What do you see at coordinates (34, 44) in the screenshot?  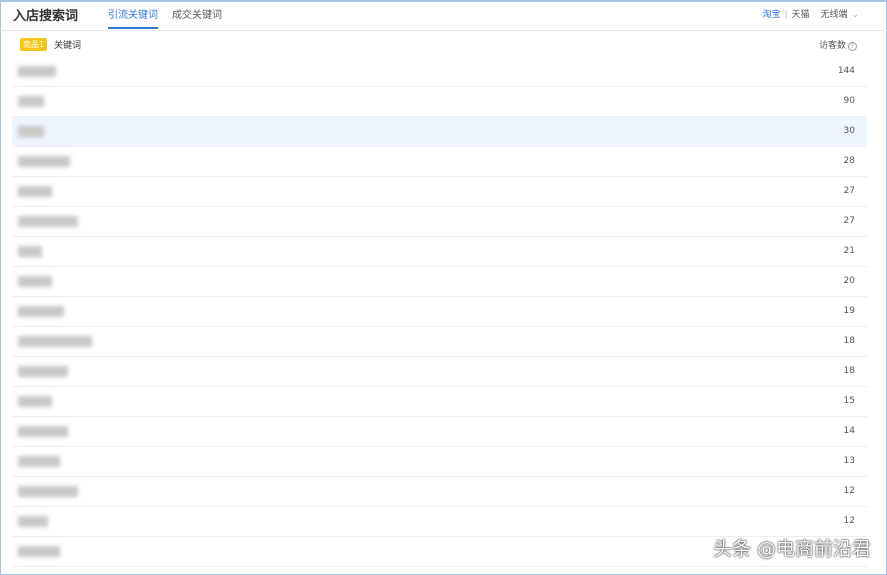 I see `competitor-badge: 竞品1` at bounding box center [34, 44].